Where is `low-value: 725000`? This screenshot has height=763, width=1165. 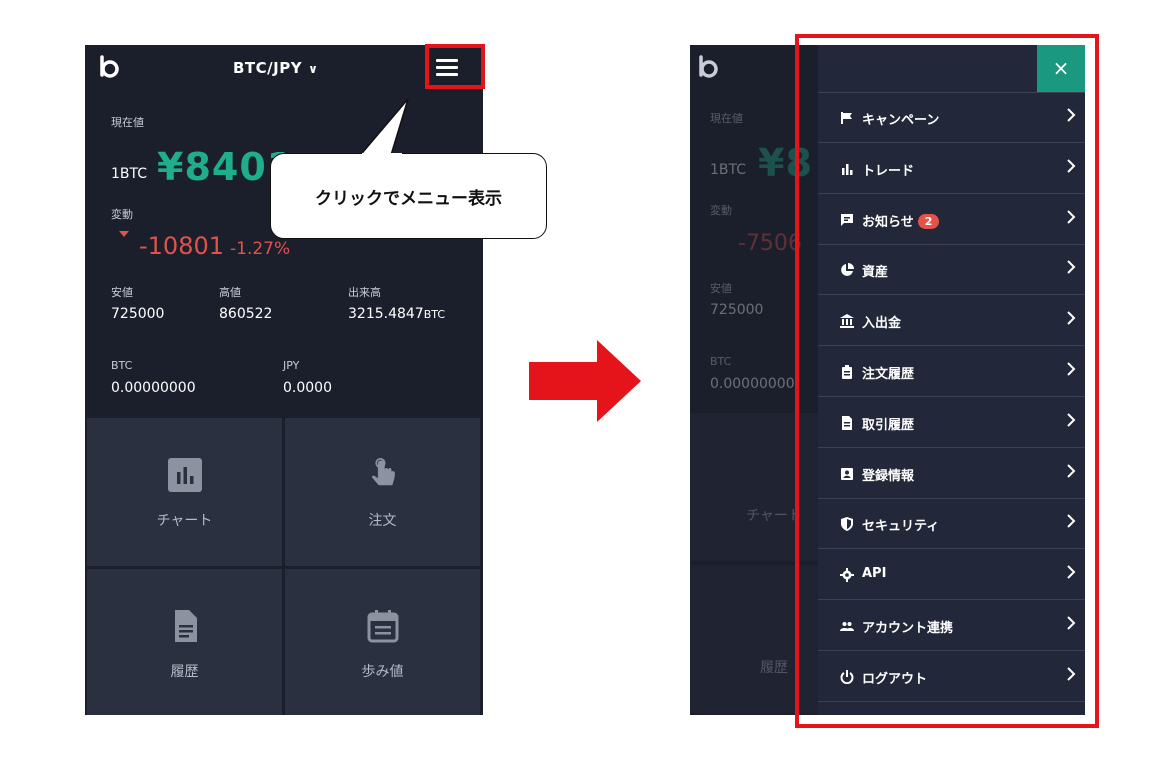
low-value: 725000 is located at coordinates (138, 314).